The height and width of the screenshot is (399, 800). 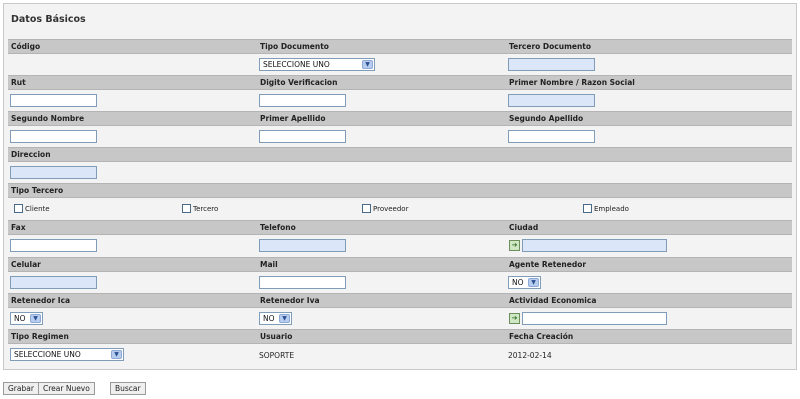 What do you see at coordinates (276, 336) in the screenshot?
I see `label-usuario: Usuario` at bounding box center [276, 336].